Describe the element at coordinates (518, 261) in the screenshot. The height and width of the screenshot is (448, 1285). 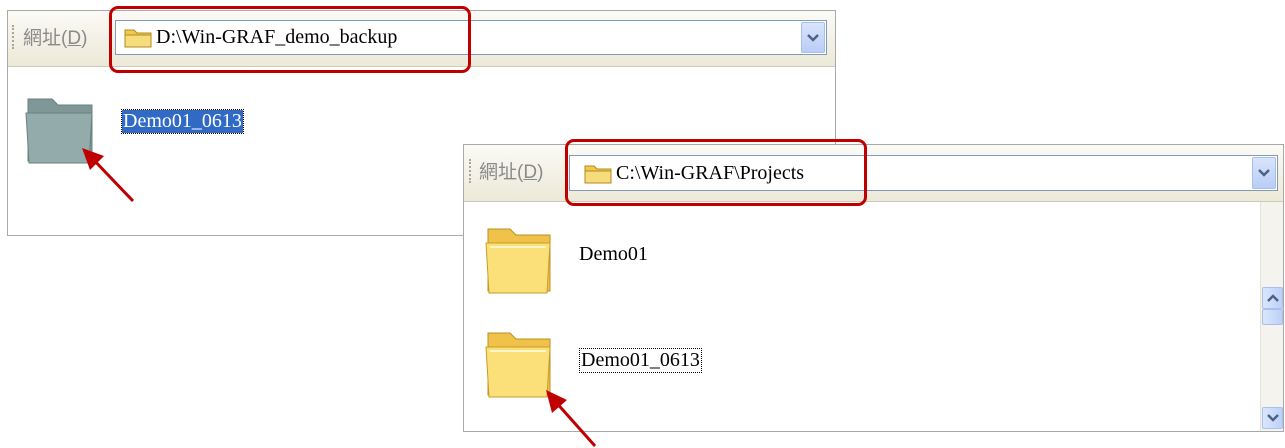
I see `folder-icon` at that location.